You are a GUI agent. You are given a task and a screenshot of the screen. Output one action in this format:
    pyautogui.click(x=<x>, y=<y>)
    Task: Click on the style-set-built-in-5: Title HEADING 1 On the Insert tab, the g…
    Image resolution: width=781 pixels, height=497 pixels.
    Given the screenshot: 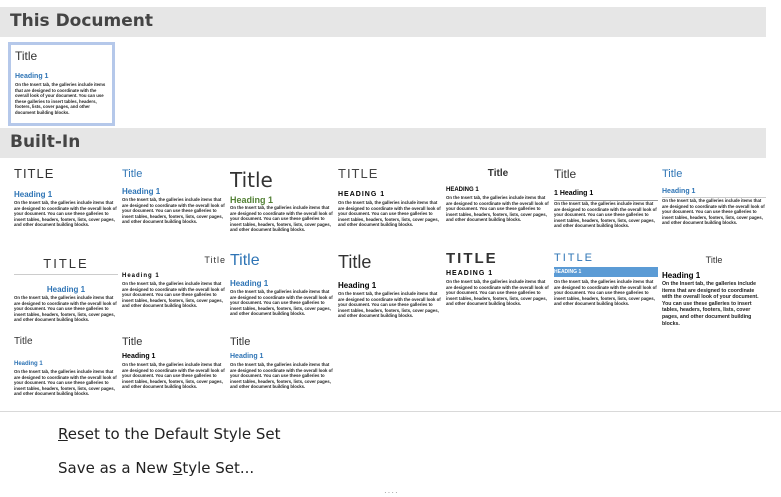 What is the action you would take?
    pyautogui.click(x=498, y=208)
    